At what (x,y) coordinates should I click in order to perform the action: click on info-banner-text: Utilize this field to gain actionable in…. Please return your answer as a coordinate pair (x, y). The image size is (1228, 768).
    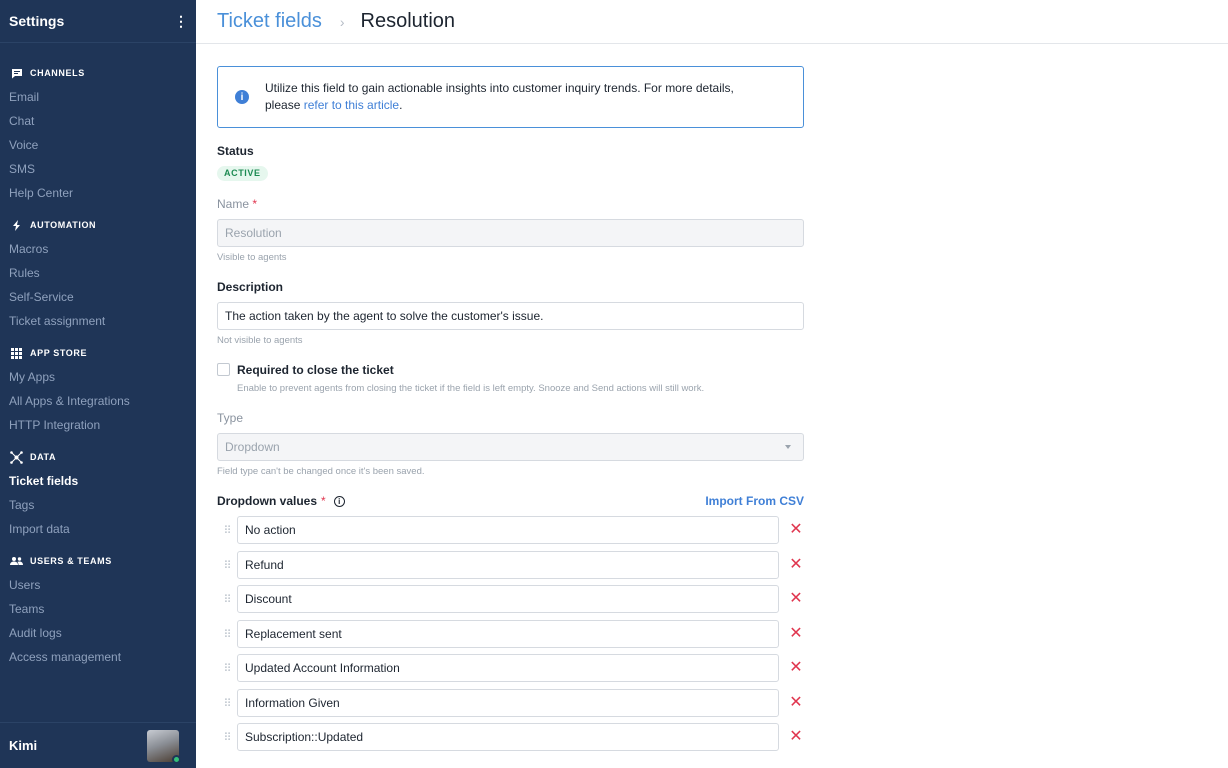
    Looking at the image, I should click on (515, 97).